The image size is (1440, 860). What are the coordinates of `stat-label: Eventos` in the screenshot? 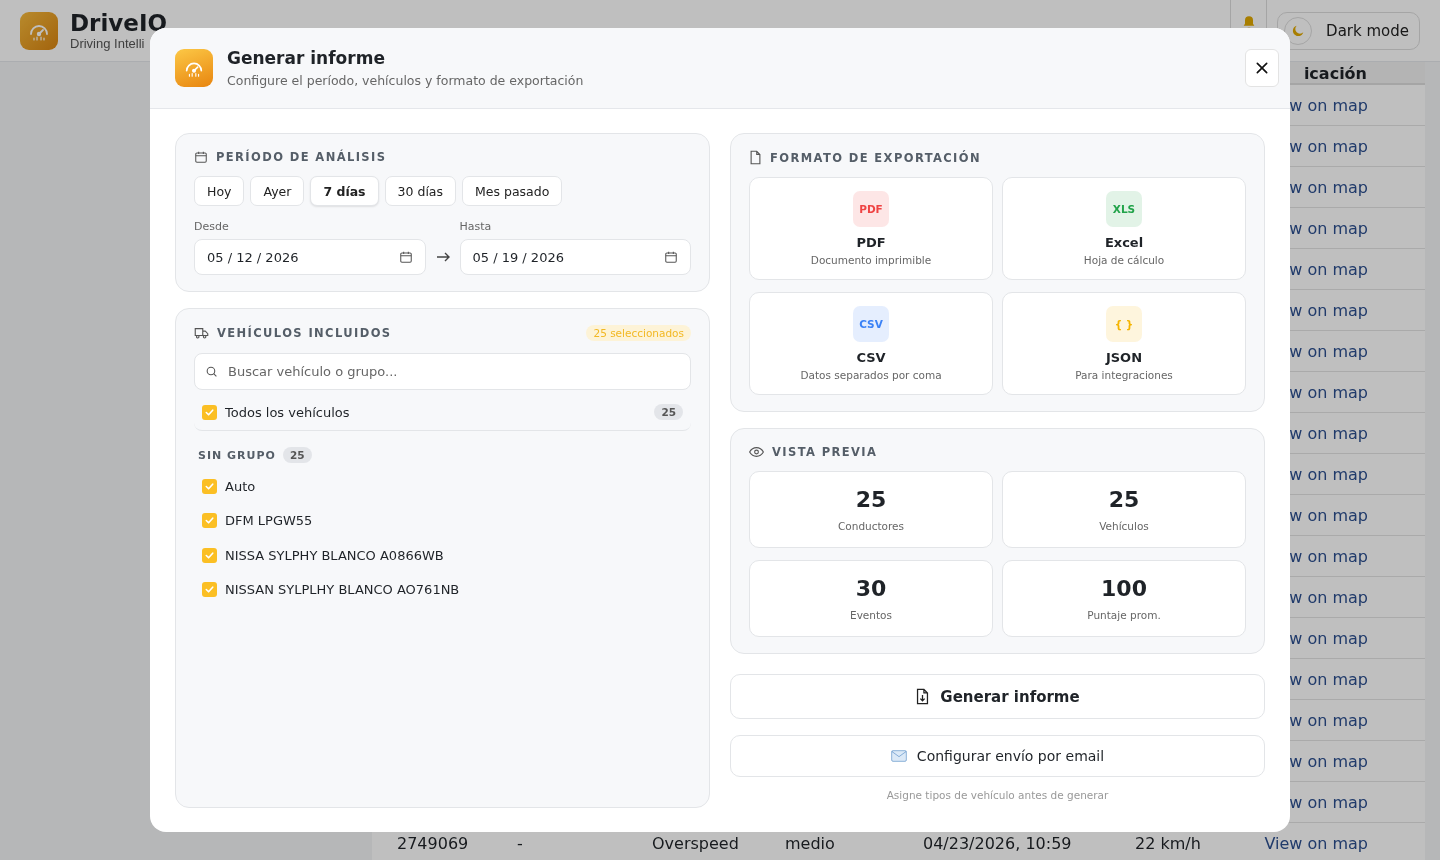 It's located at (871, 615).